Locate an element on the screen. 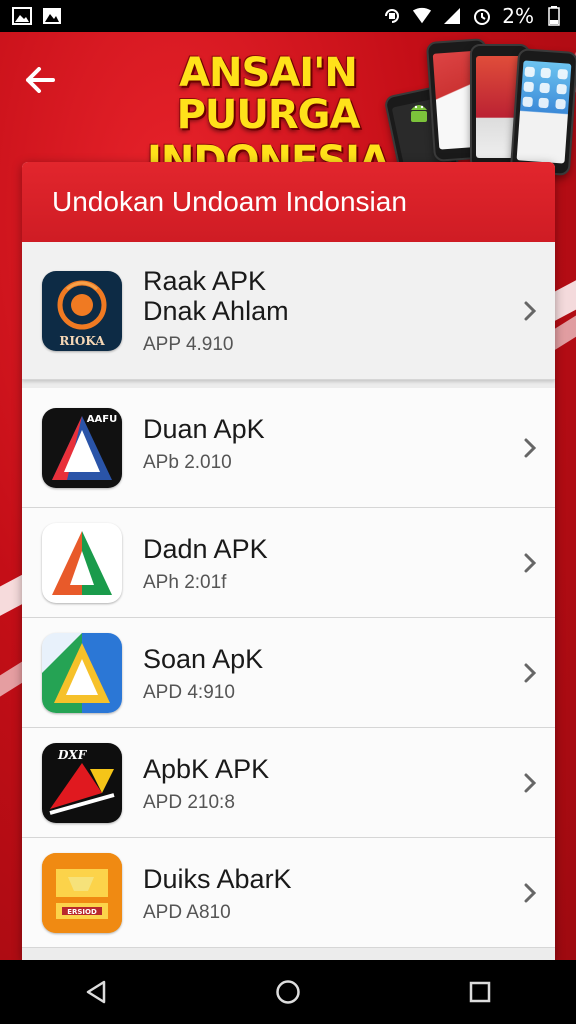  battery-icon is located at coordinates (554, 16).